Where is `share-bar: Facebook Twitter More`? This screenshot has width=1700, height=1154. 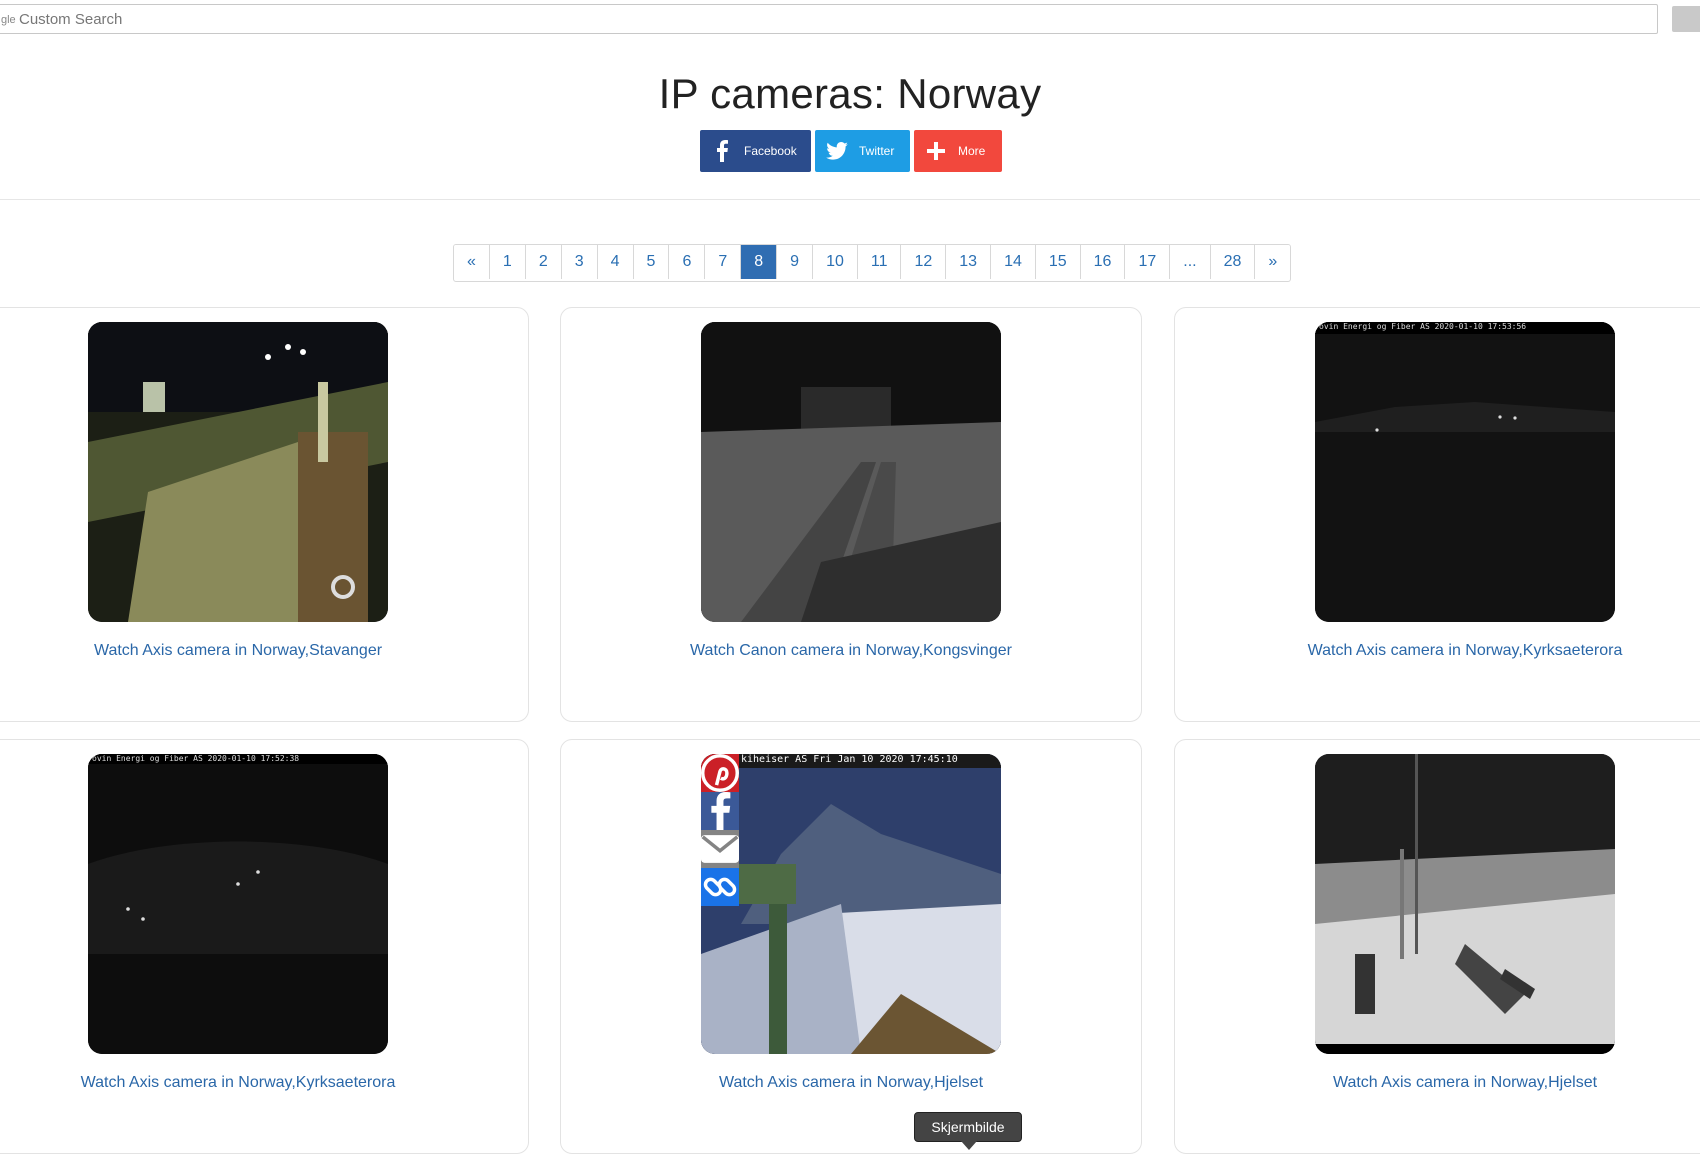
share-bar: Facebook Twitter More is located at coordinates (851, 151).